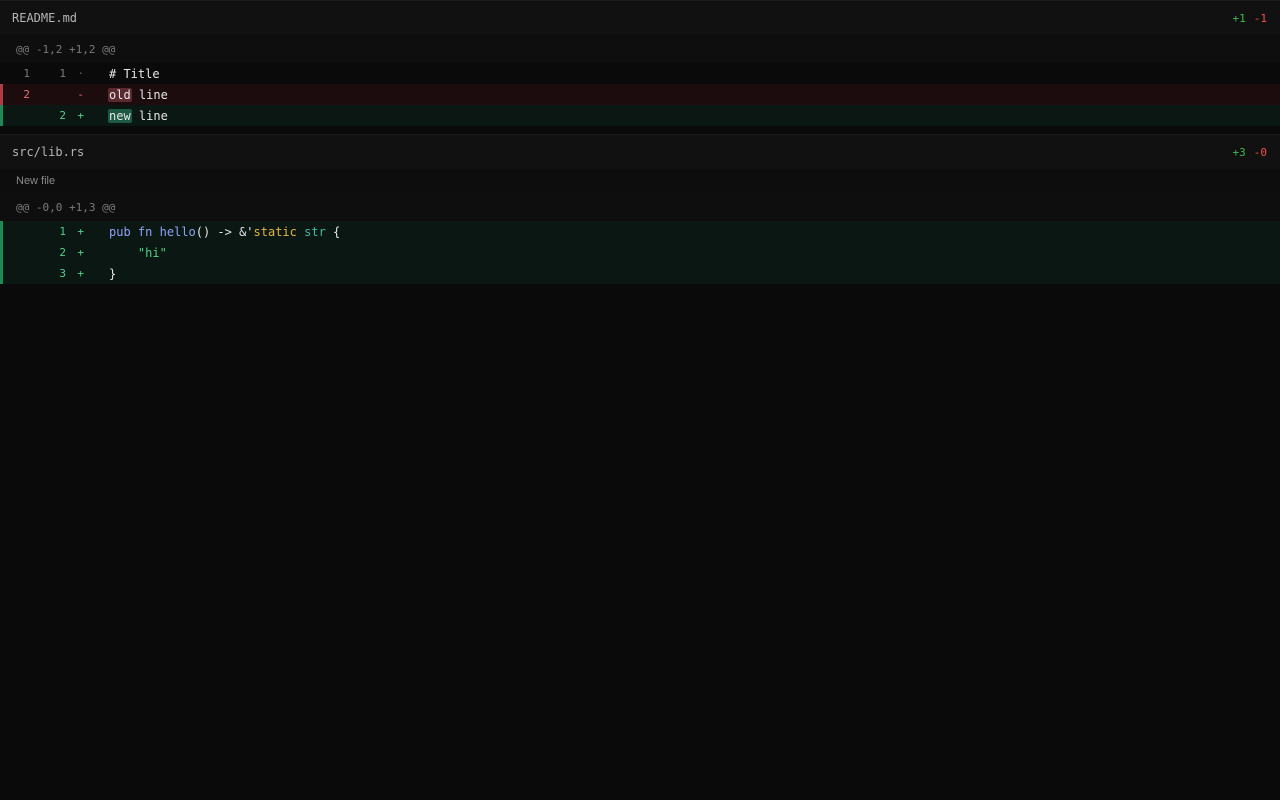 The height and width of the screenshot is (800, 1280). What do you see at coordinates (1239, 18) in the screenshot?
I see `additions-count: +1` at bounding box center [1239, 18].